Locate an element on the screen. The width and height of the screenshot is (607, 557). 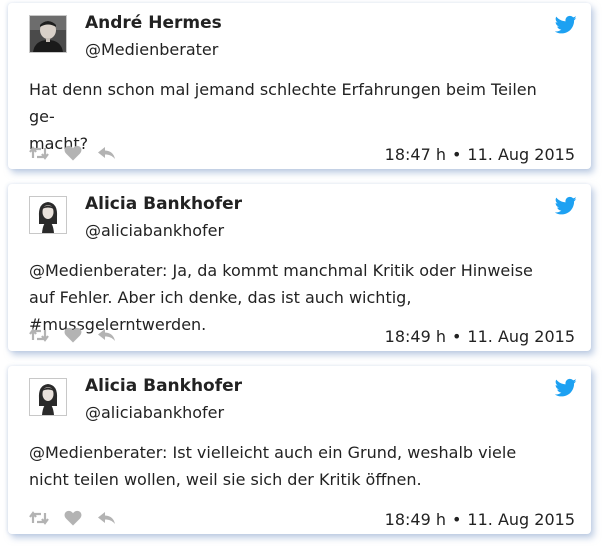
tweet-timestamp: 18:47 h • 11. Aug 2015 is located at coordinates (480, 154).